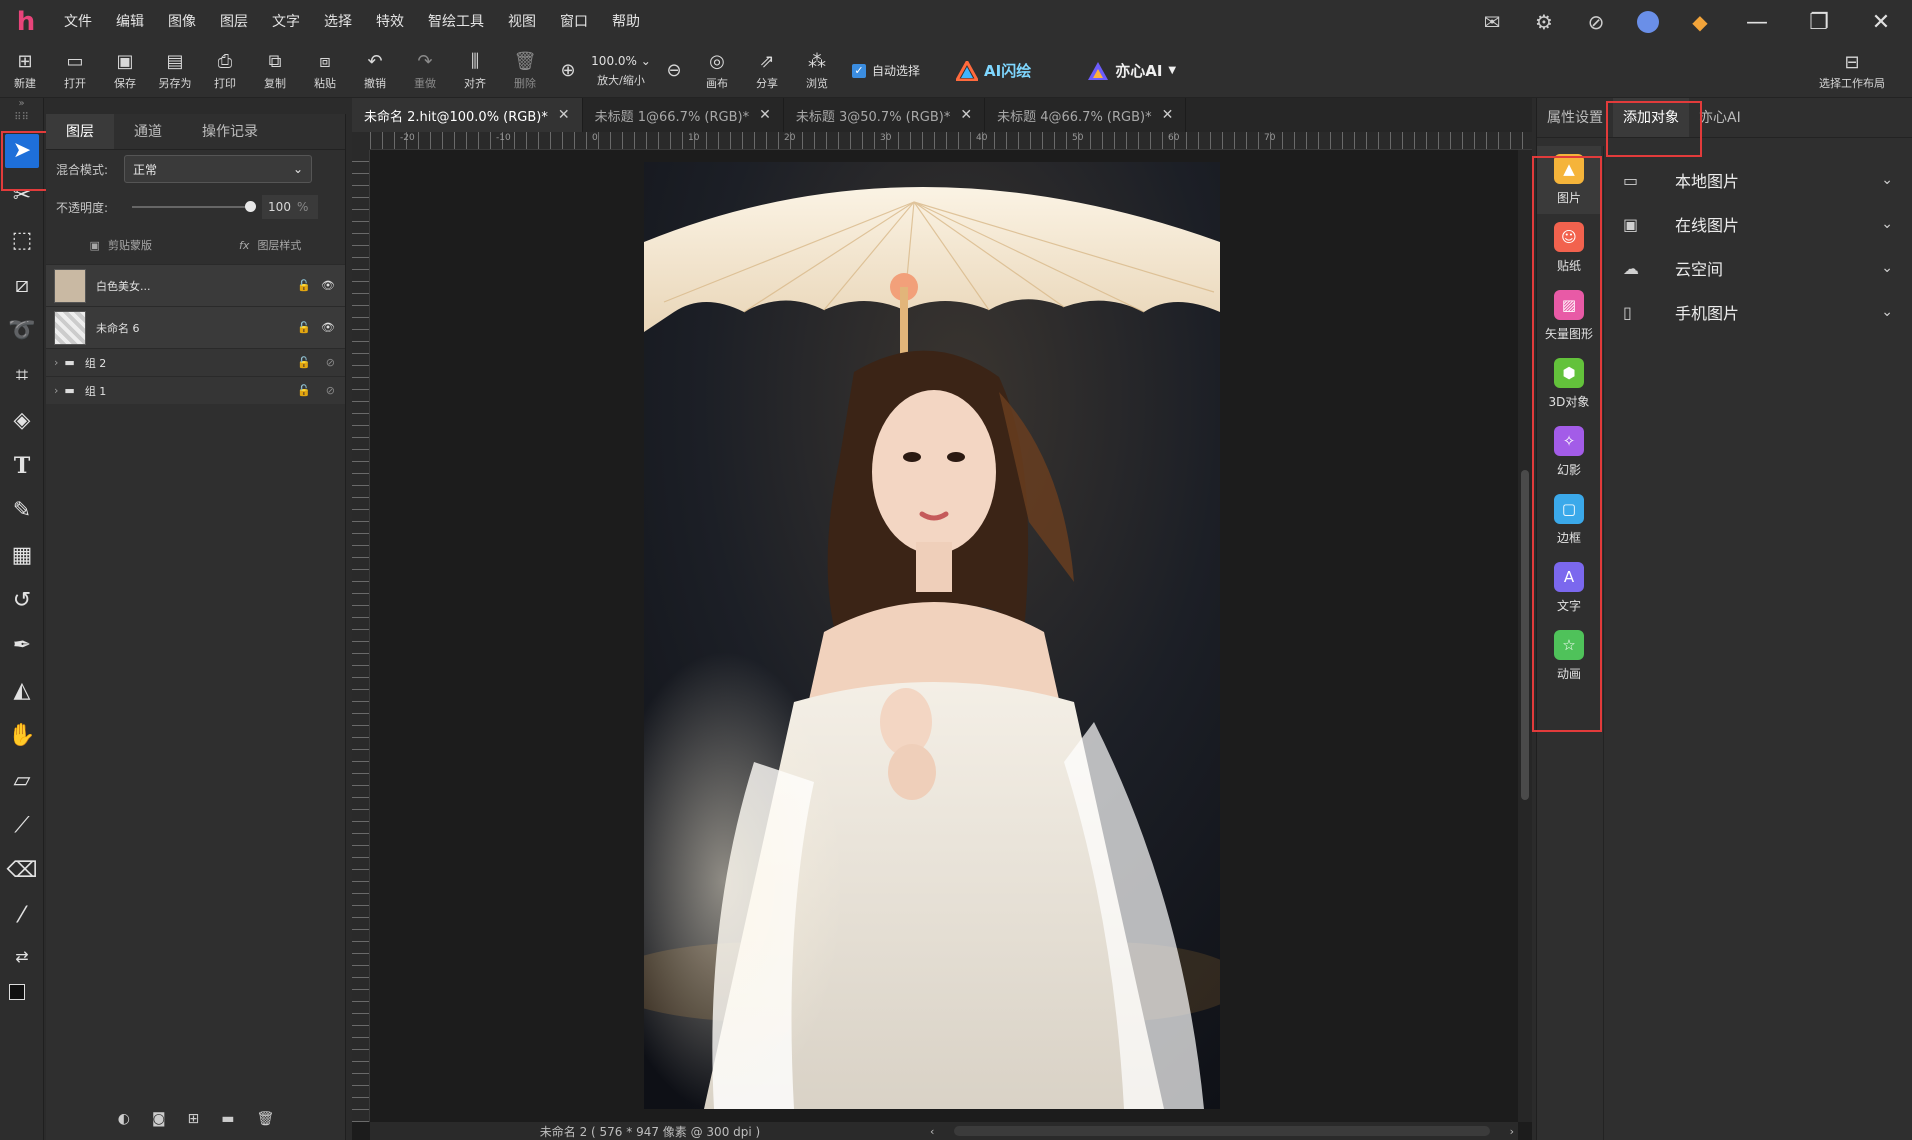 This screenshot has height=1140, width=1912. What do you see at coordinates (522, 22) in the screenshot?
I see `menu-item: 视图` at bounding box center [522, 22].